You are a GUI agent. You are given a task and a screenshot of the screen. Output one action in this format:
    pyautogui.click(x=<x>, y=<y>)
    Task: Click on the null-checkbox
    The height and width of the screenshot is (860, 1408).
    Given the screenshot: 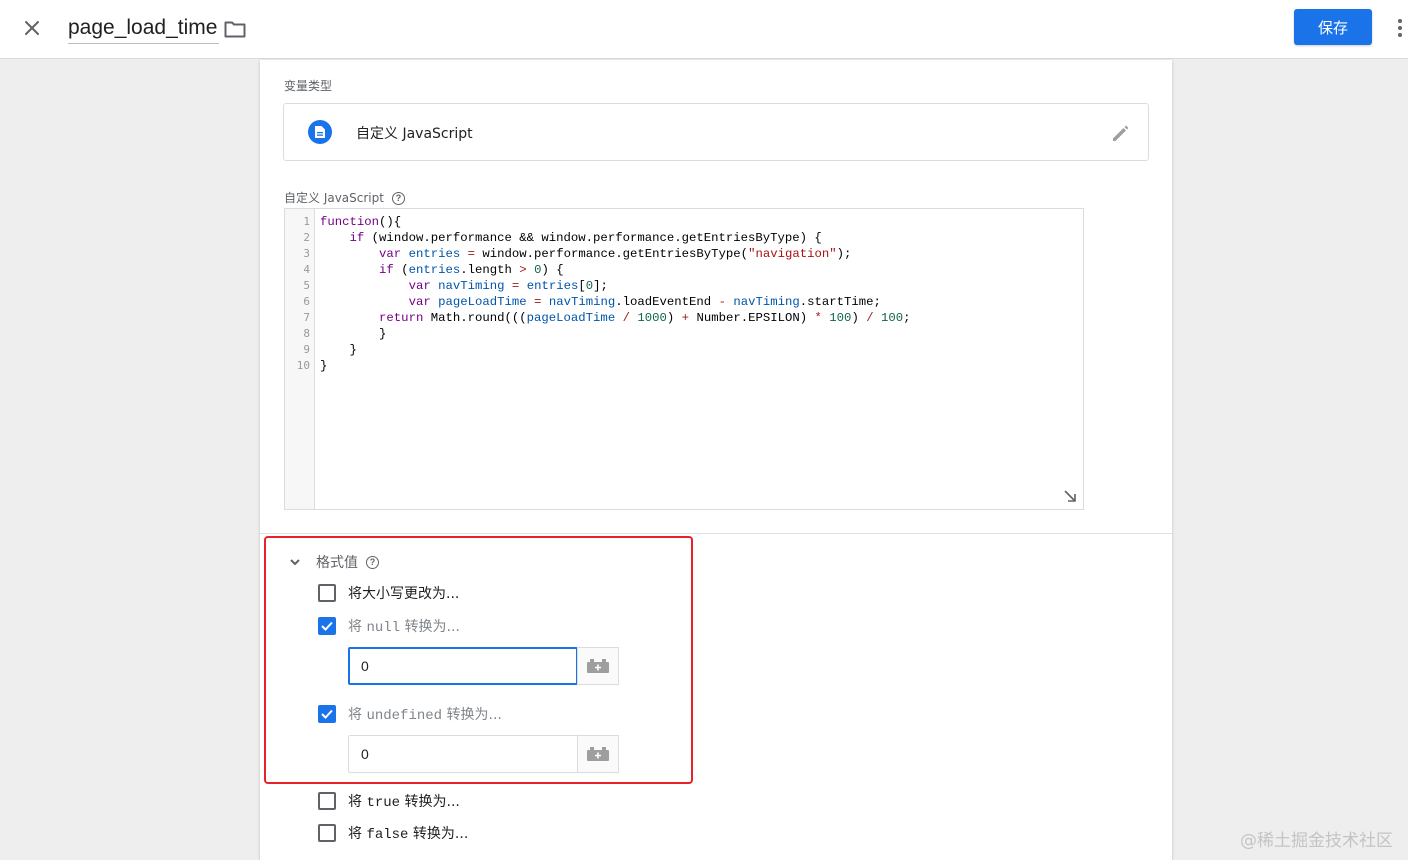 What is the action you would take?
    pyautogui.click(x=327, y=626)
    